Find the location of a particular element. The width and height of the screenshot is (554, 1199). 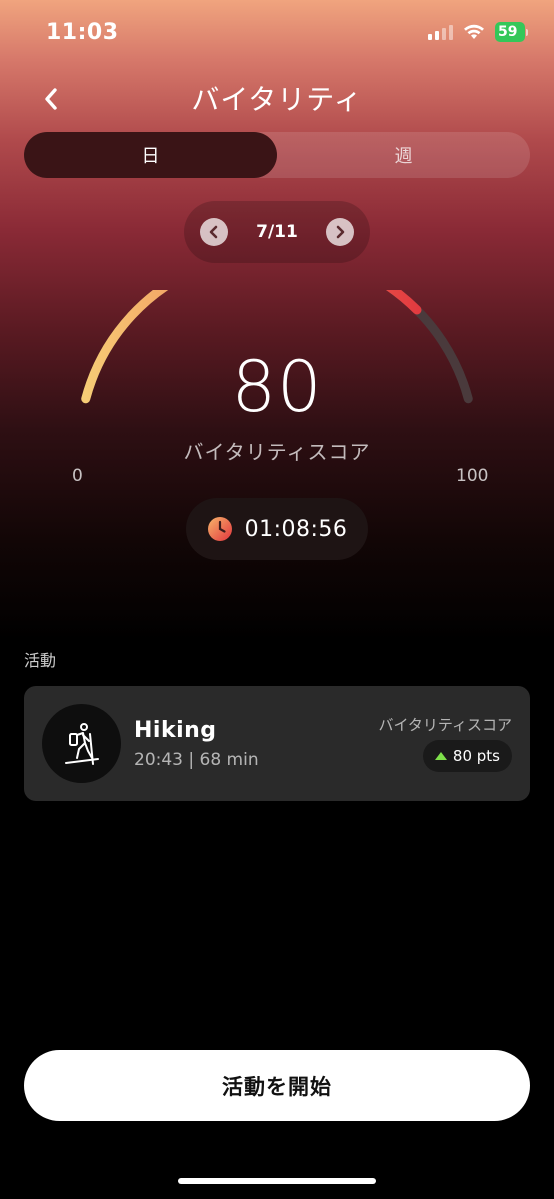

gauge-max-label: 100 is located at coordinates (472, 476).